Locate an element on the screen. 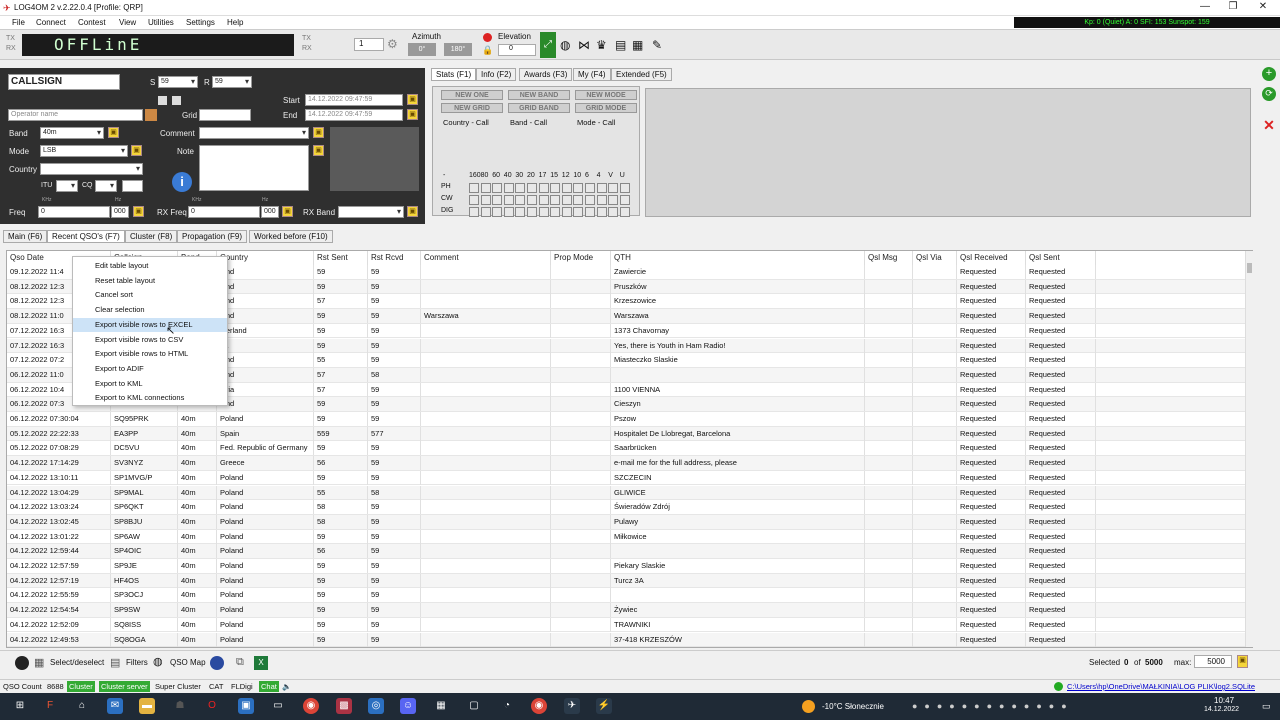  rx-freq-lock-icon: ▣ is located at coordinates (287, 211).